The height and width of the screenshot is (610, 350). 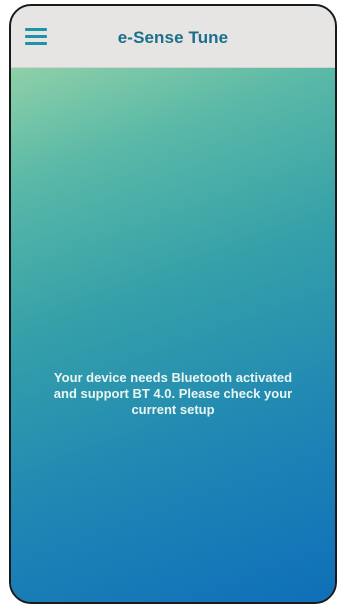 I want to click on app-title: e-Sense Tune, so click(x=173, y=37).